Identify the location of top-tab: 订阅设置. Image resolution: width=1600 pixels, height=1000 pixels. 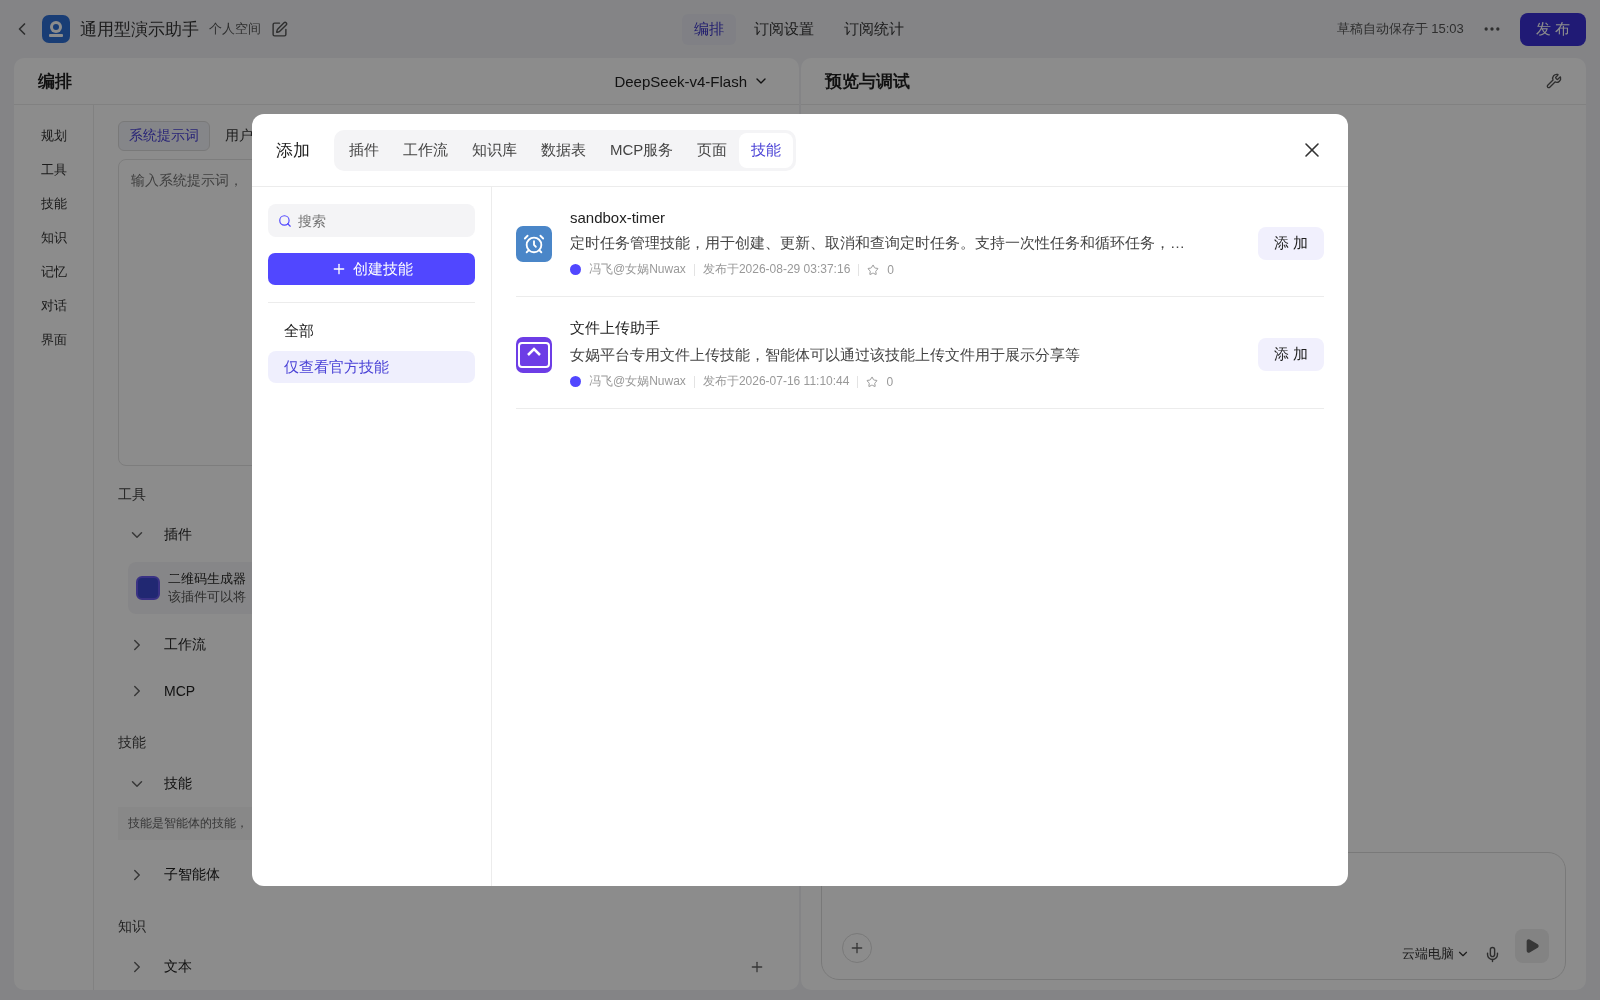
(784, 29).